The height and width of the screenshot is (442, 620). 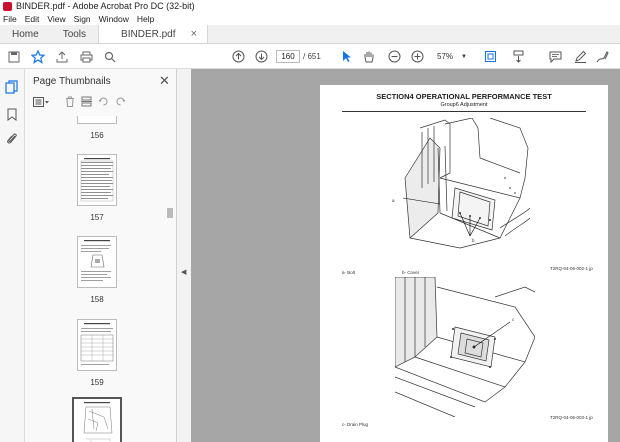 I want to click on comment-icon, so click(x=555, y=57).